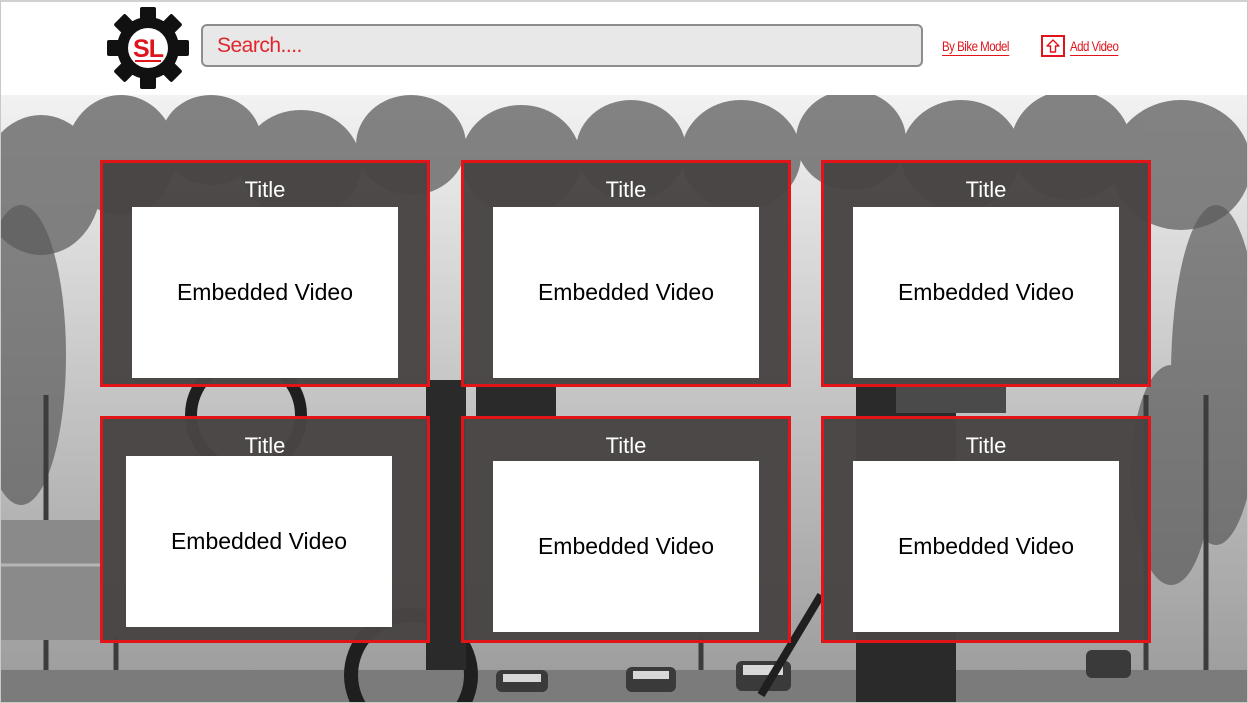  I want to click on search-input, so click(562, 45).